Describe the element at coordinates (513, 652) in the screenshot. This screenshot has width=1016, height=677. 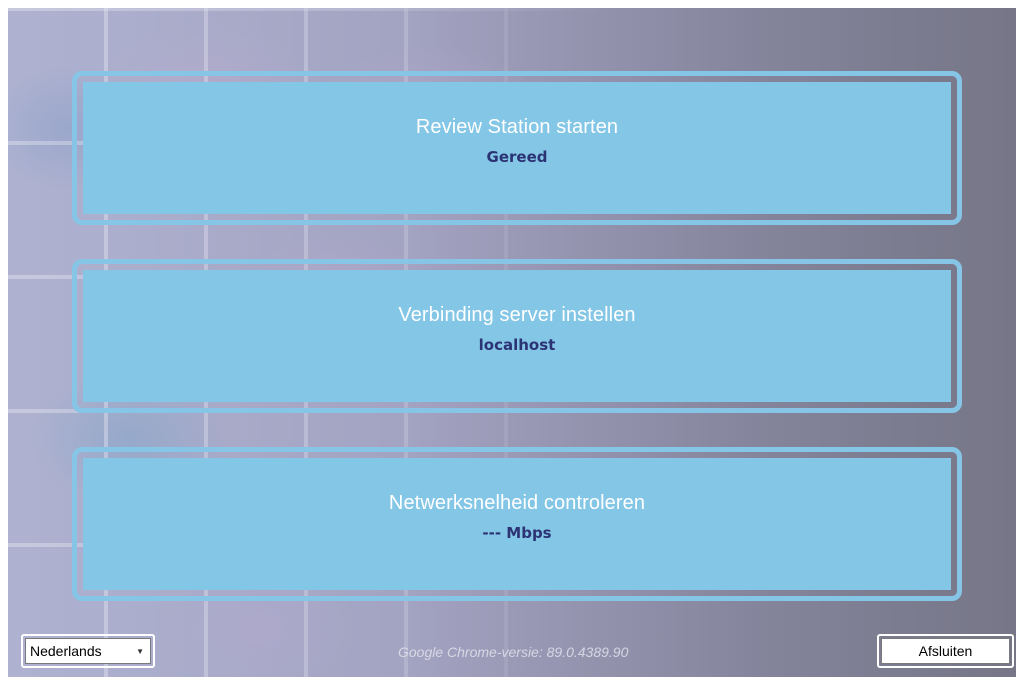
I see `chrome-version-text: Google Chrome-versie: 89.0.4389.90` at that location.